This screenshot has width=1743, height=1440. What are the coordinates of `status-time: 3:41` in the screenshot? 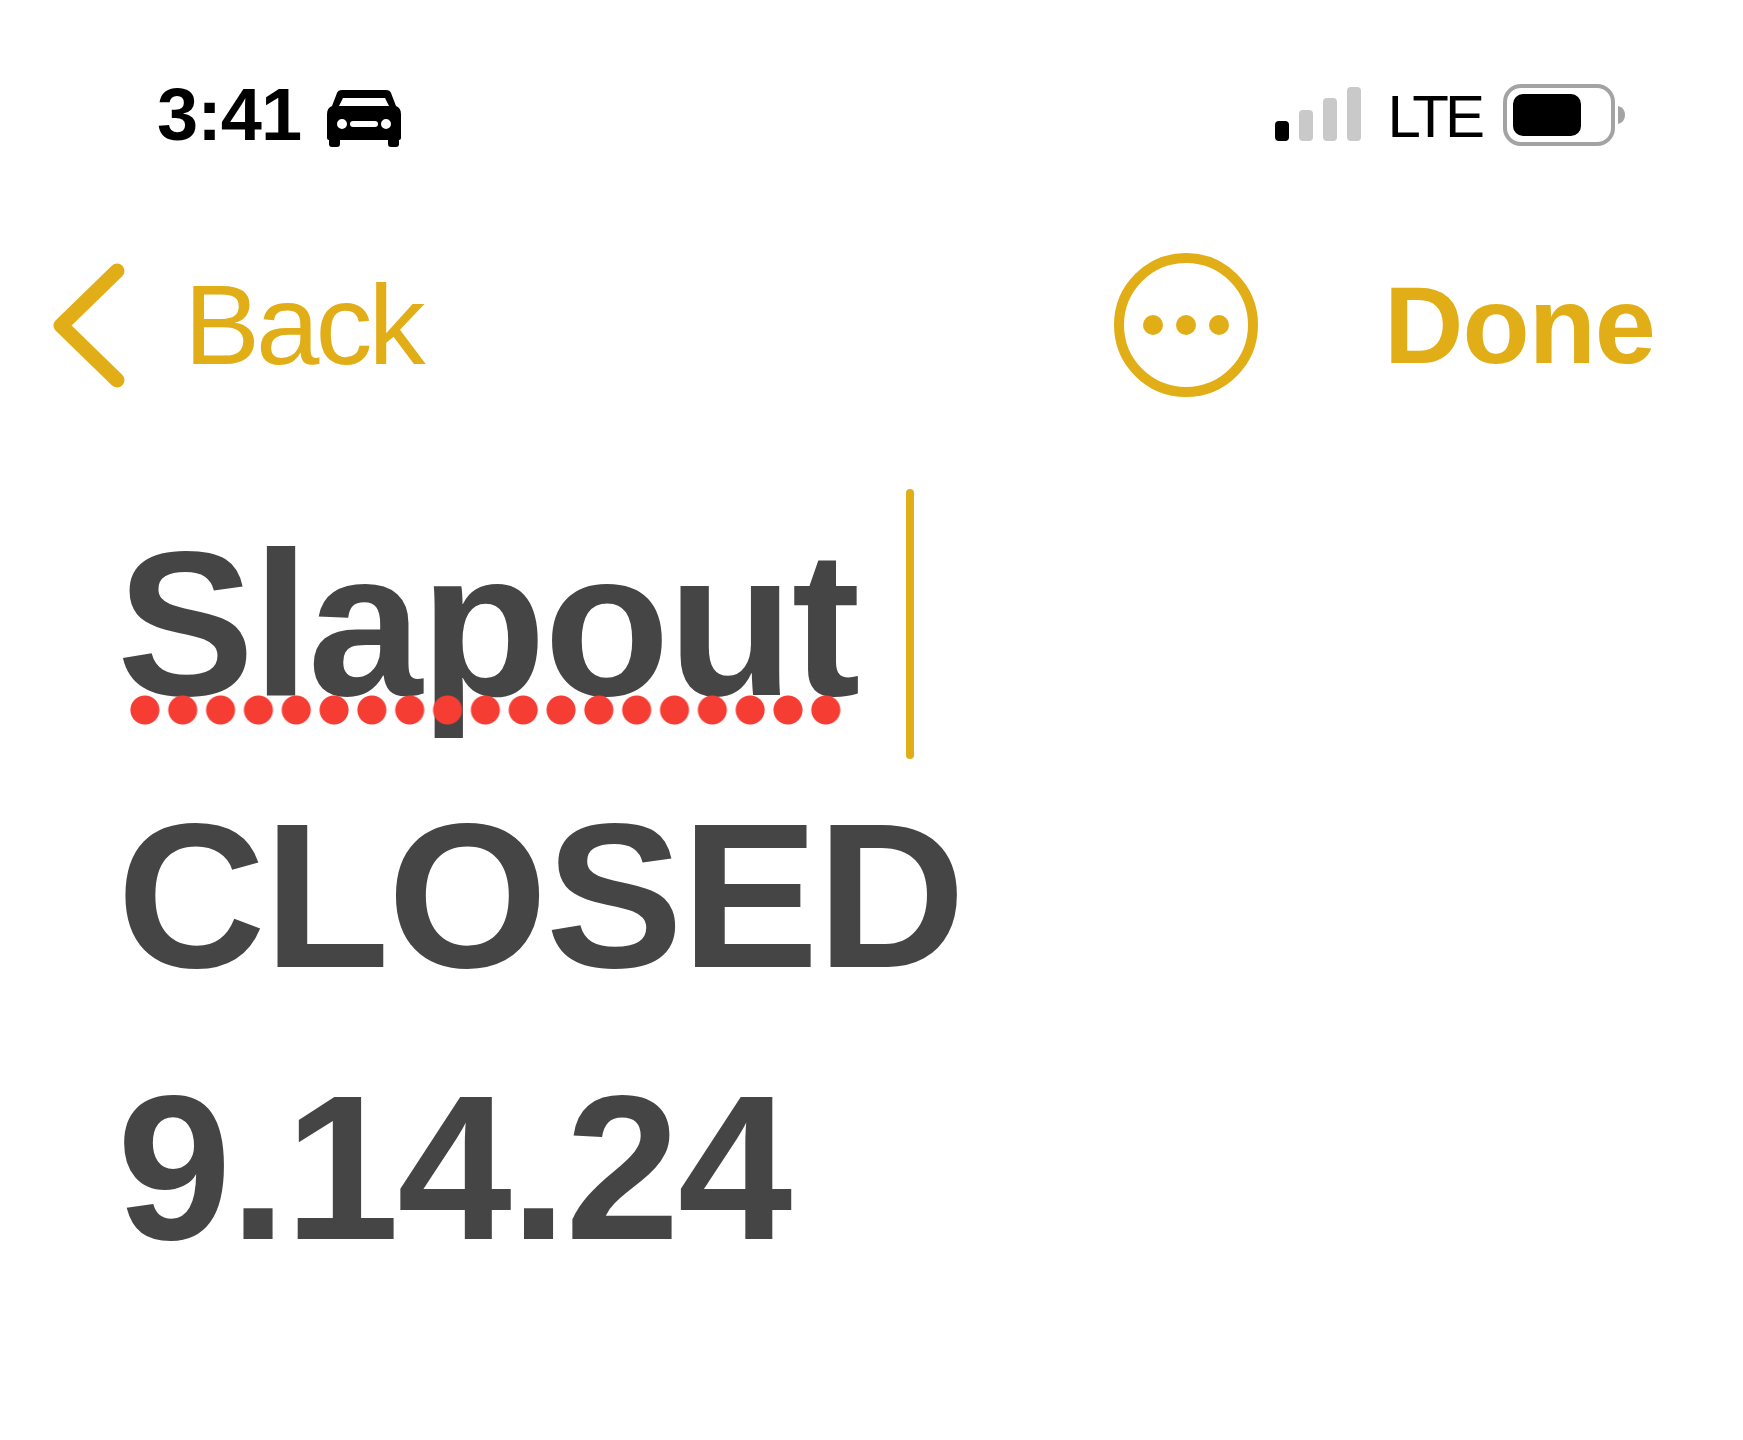 It's located at (229, 115).